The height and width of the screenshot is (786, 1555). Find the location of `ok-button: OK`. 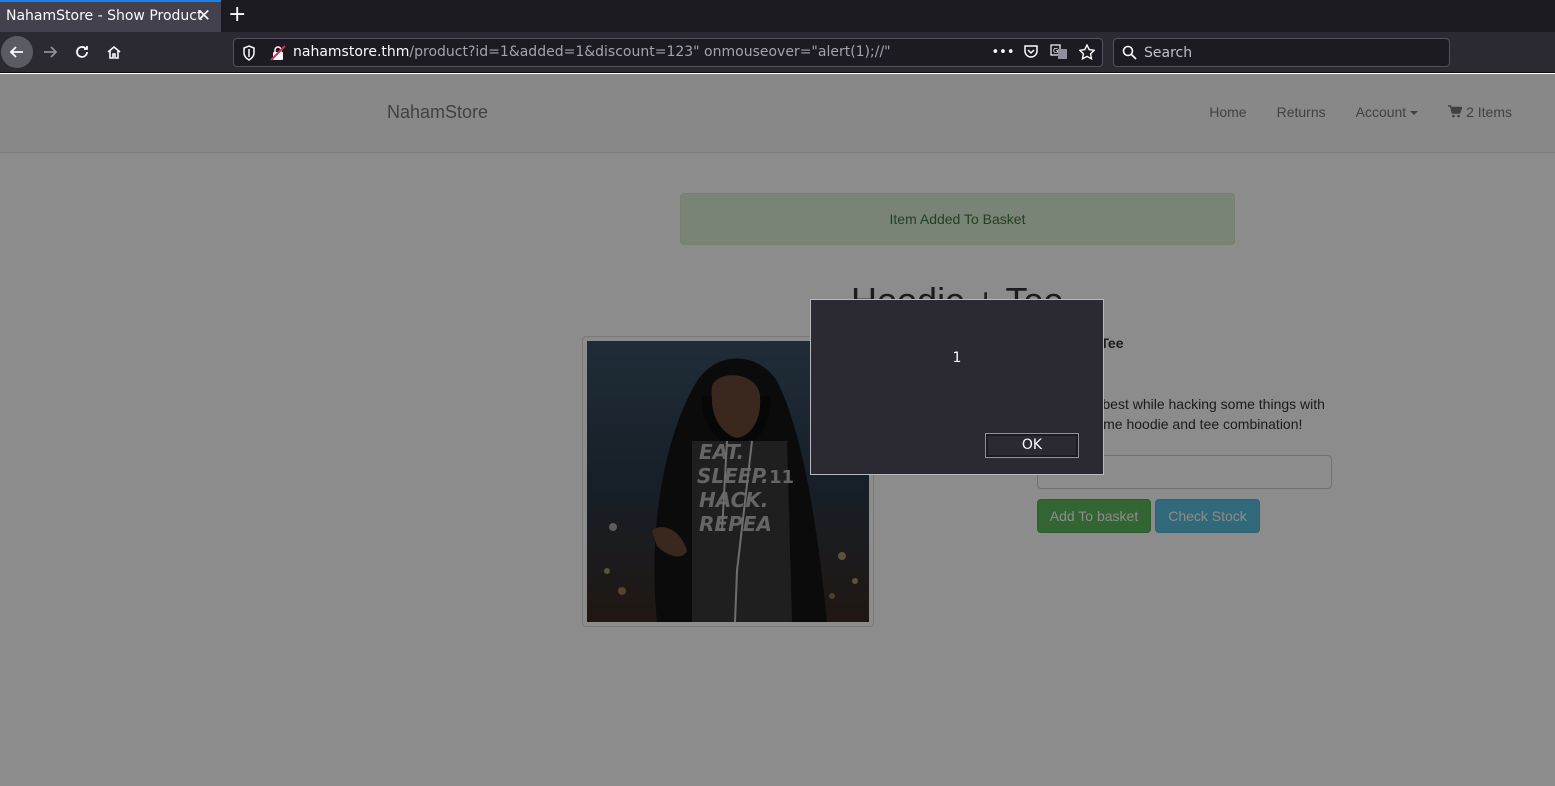

ok-button: OK is located at coordinates (1032, 445).